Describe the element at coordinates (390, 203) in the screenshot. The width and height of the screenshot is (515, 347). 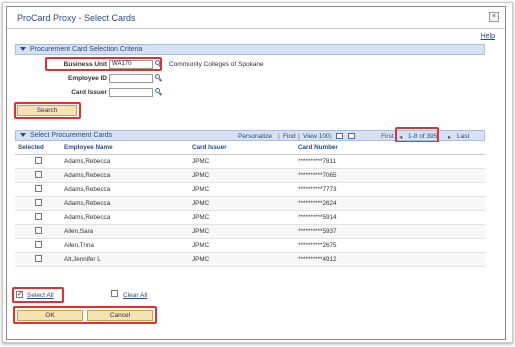
I see `card-number-cell: **********2624` at that location.